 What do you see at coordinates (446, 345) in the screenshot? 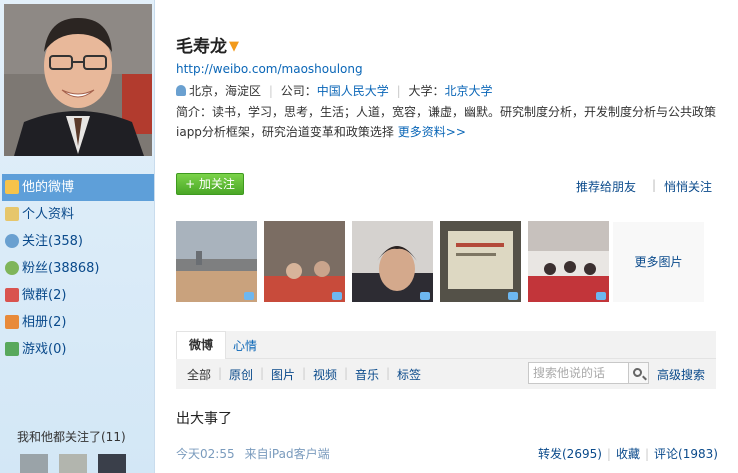
I see `feed-tabs: 微博 心情` at bounding box center [446, 345].